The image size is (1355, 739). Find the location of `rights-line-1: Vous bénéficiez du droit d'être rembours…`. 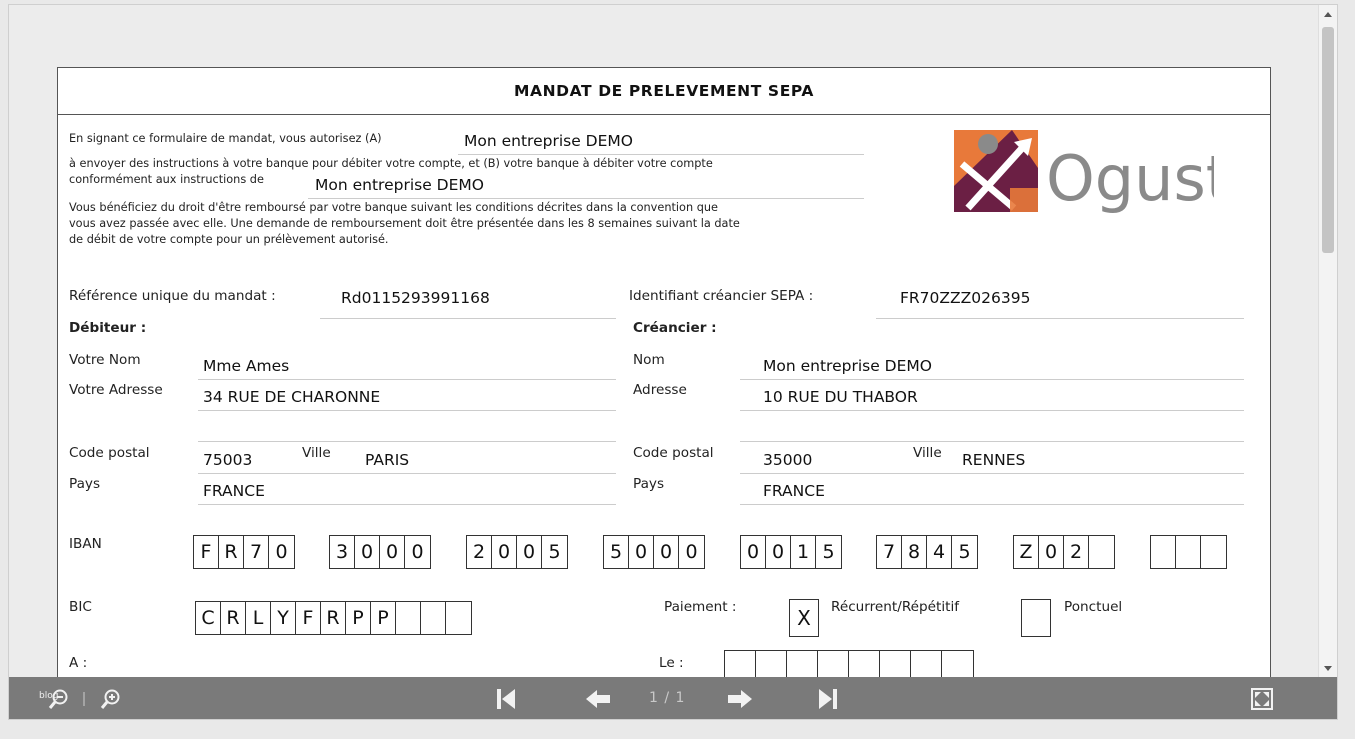

rights-line-1: Vous bénéficiez du droit d'être rembours… is located at coordinates (393, 207).